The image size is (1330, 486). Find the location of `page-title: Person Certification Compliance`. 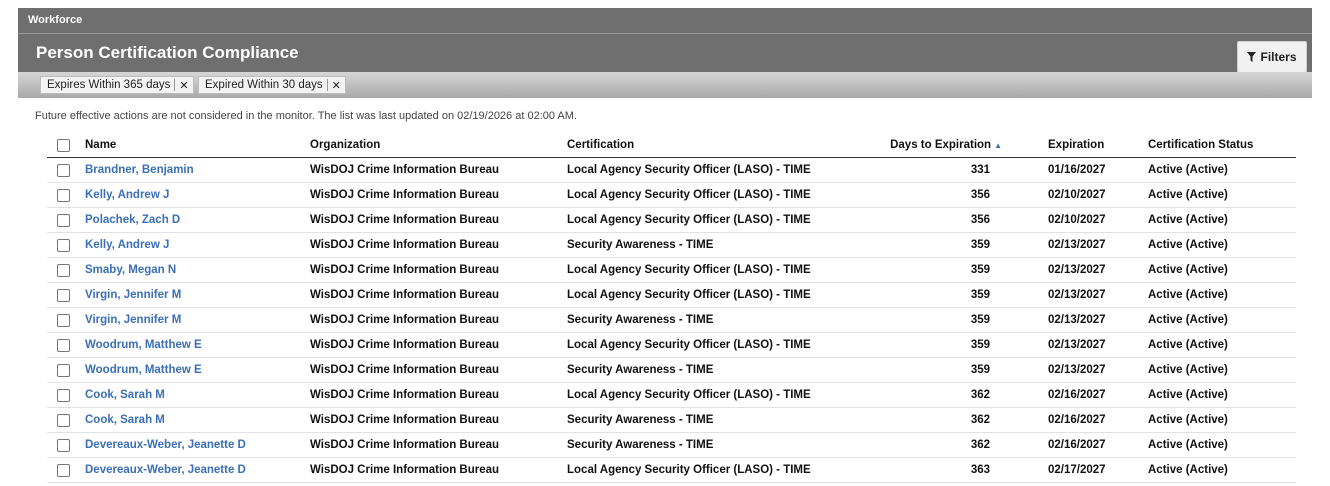

page-title: Person Certification Compliance is located at coordinates (167, 52).